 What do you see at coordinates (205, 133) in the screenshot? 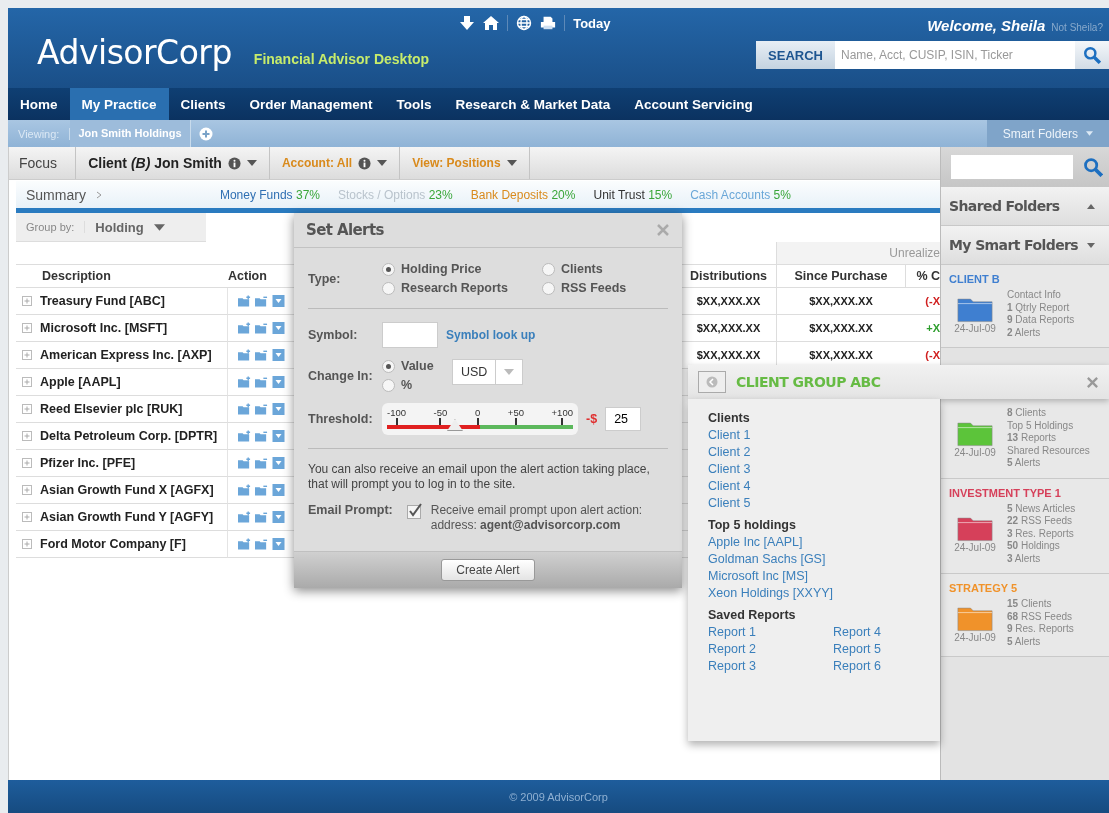
I see `add-icon` at bounding box center [205, 133].